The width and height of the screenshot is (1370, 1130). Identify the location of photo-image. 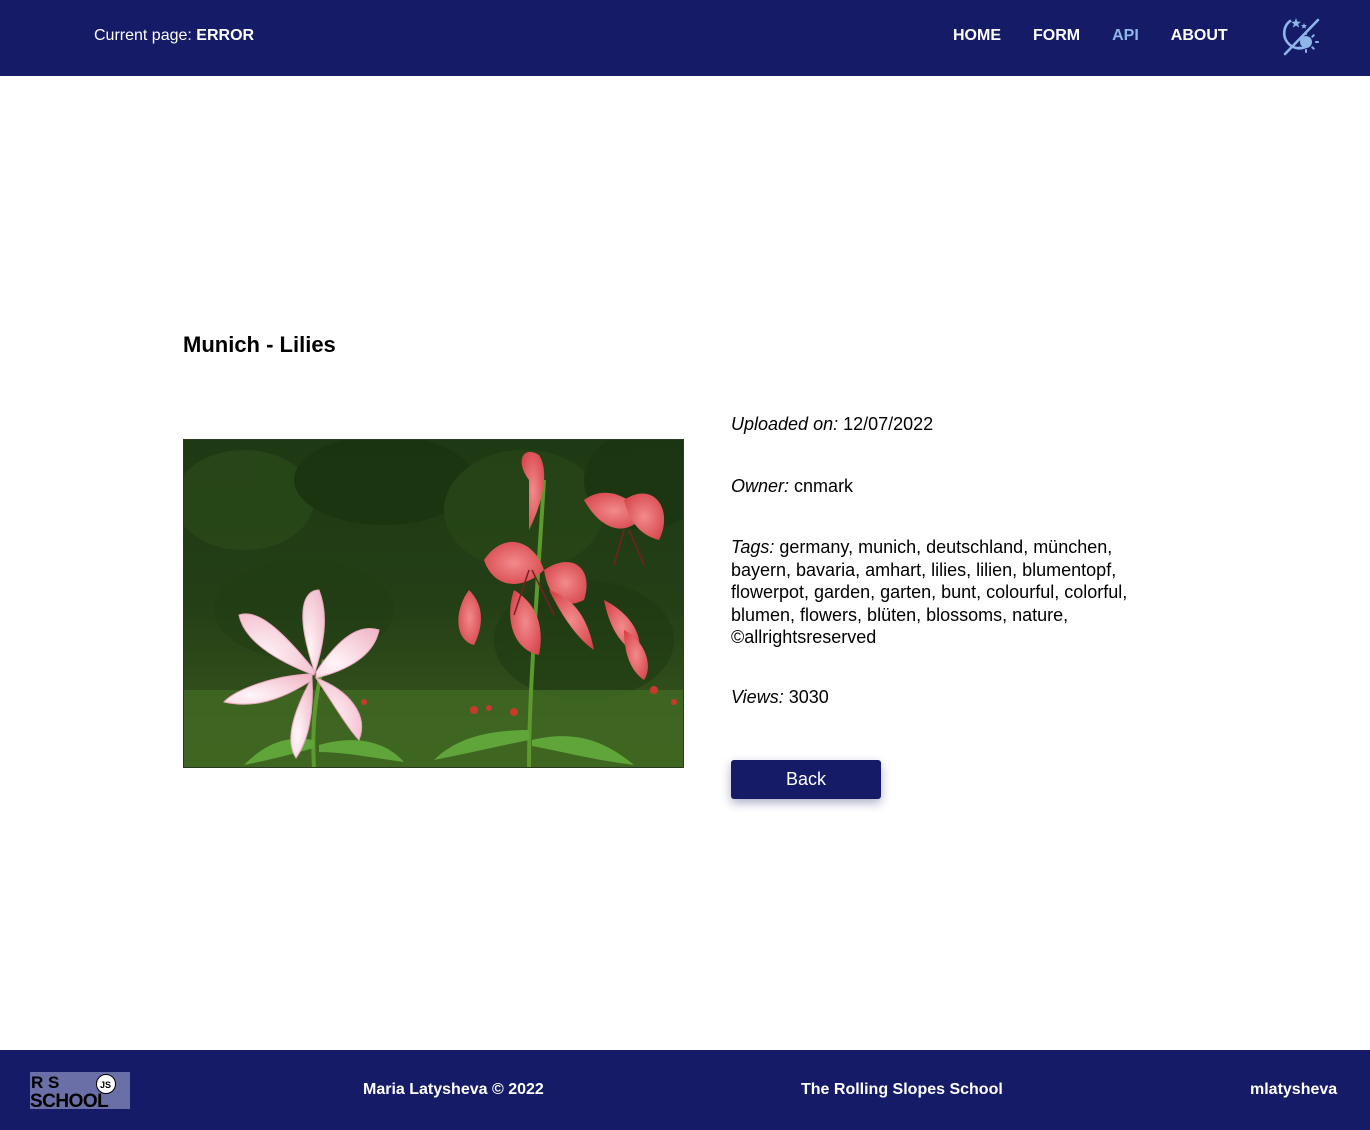
(433, 603).